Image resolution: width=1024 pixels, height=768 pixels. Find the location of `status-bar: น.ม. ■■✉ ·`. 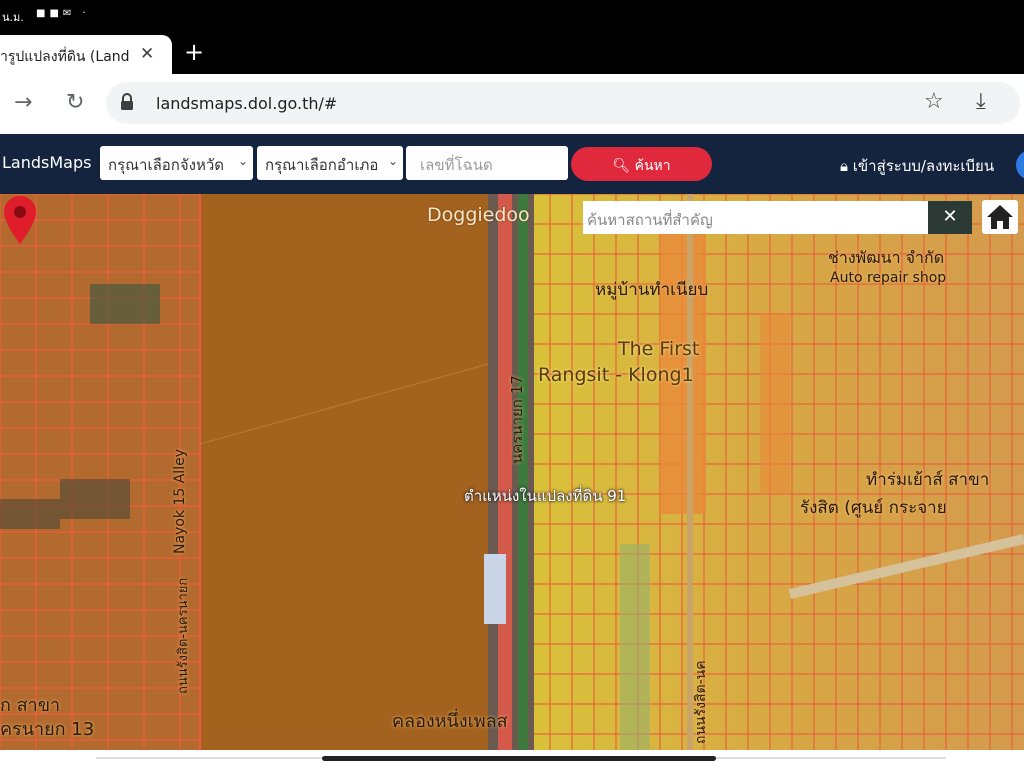

status-bar: น.ม. ■■✉ · is located at coordinates (512, 15).